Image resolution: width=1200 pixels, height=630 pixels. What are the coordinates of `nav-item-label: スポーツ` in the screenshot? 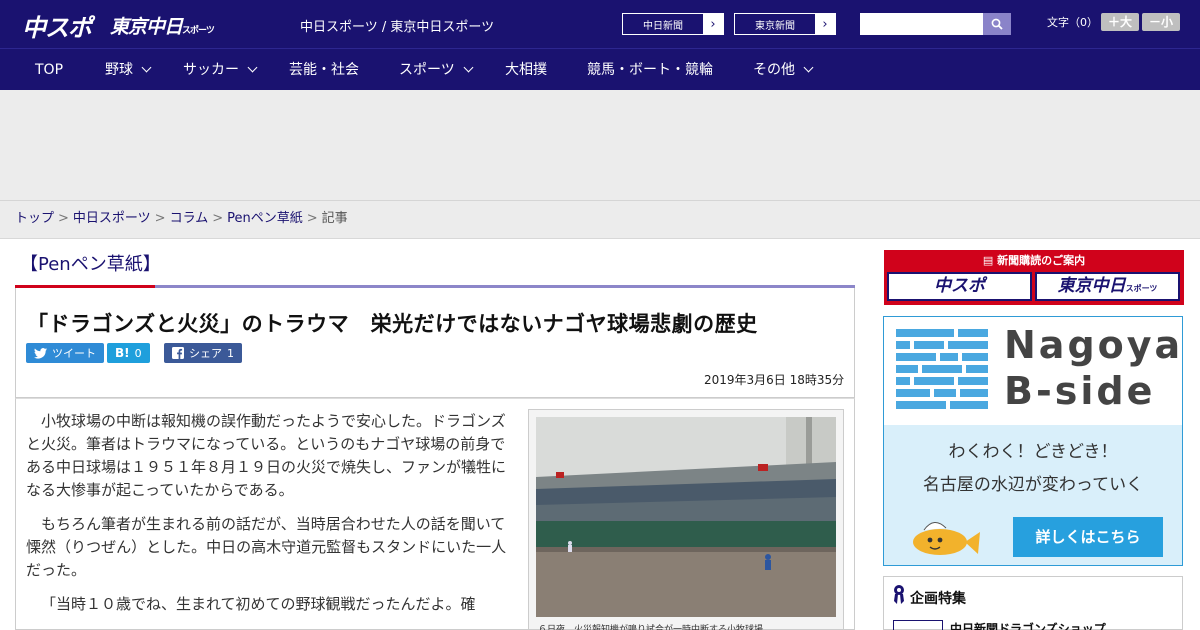 It's located at (427, 70).